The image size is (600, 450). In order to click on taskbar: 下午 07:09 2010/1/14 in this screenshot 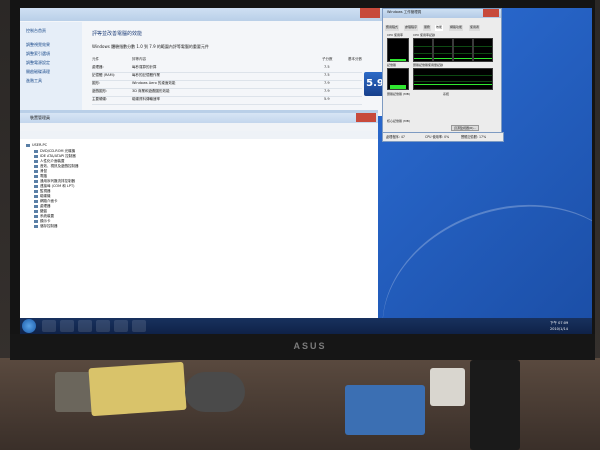, I will do `click(306, 326)`.